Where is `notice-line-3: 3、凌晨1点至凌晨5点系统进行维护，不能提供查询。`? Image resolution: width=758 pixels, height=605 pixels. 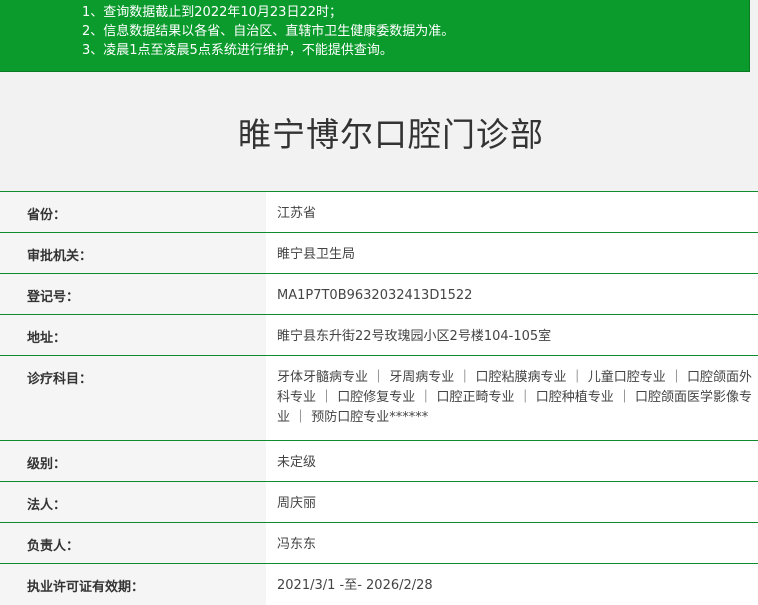 notice-line-3: 3、凌晨1点至凌晨5点系统进行维护，不能提供查询。 is located at coordinates (237, 50).